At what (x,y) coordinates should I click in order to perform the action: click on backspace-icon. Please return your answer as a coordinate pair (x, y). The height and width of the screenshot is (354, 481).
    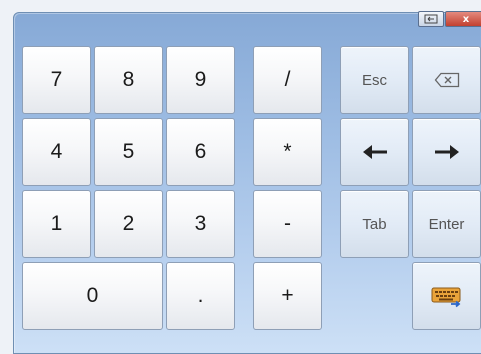
    Looking at the image, I should click on (446, 80).